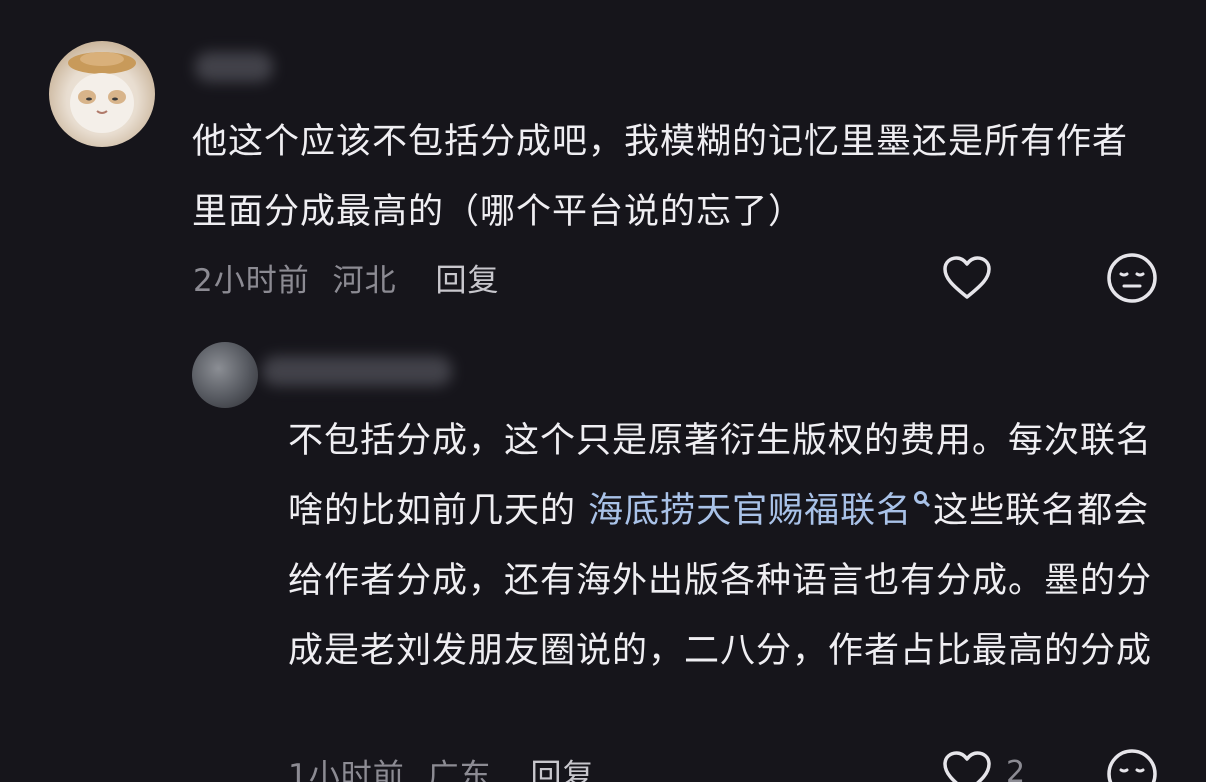 The image size is (1206, 782). Describe the element at coordinates (1016, 768) in the screenshot. I see `reply-like-count: 2` at that location.